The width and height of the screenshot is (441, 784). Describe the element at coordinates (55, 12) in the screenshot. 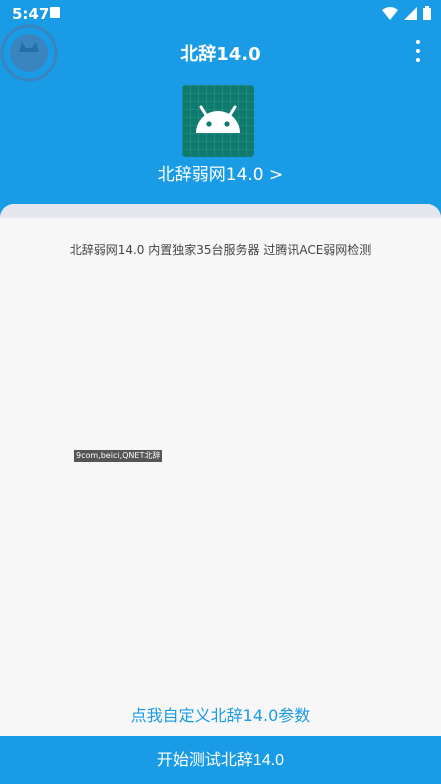

I see `notification-icon` at that location.